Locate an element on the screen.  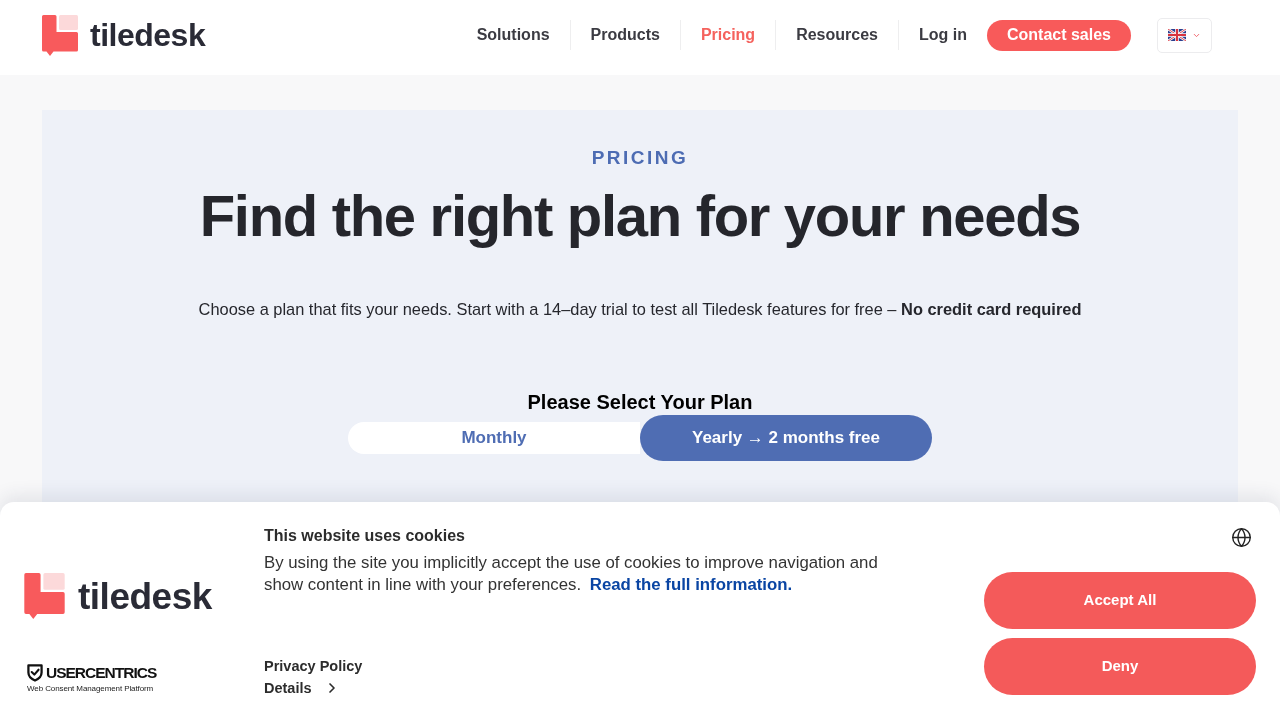
details-link: Details is located at coordinates (302, 688).